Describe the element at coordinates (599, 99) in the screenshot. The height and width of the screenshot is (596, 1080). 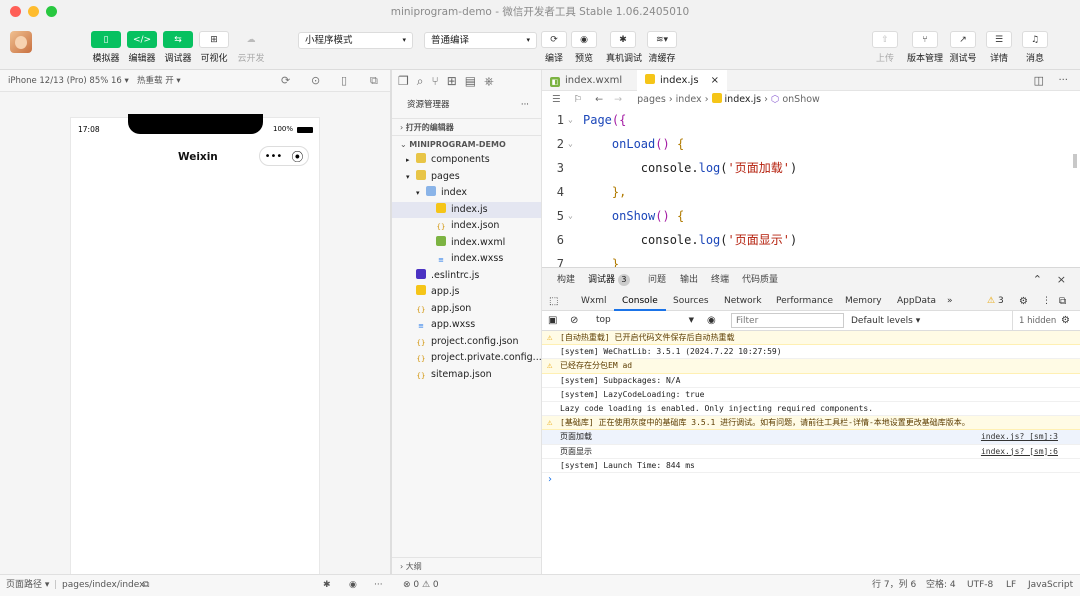
I see `back-icon: ←` at that location.